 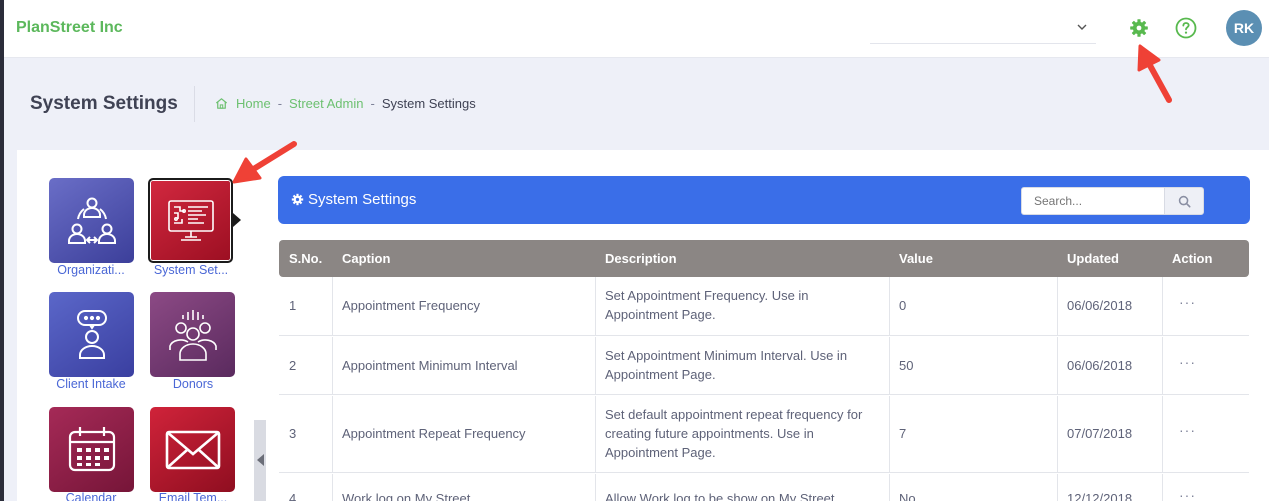 What do you see at coordinates (293, 496) in the screenshot?
I see `cell-sno: 4` at bounding box center [293, 496].